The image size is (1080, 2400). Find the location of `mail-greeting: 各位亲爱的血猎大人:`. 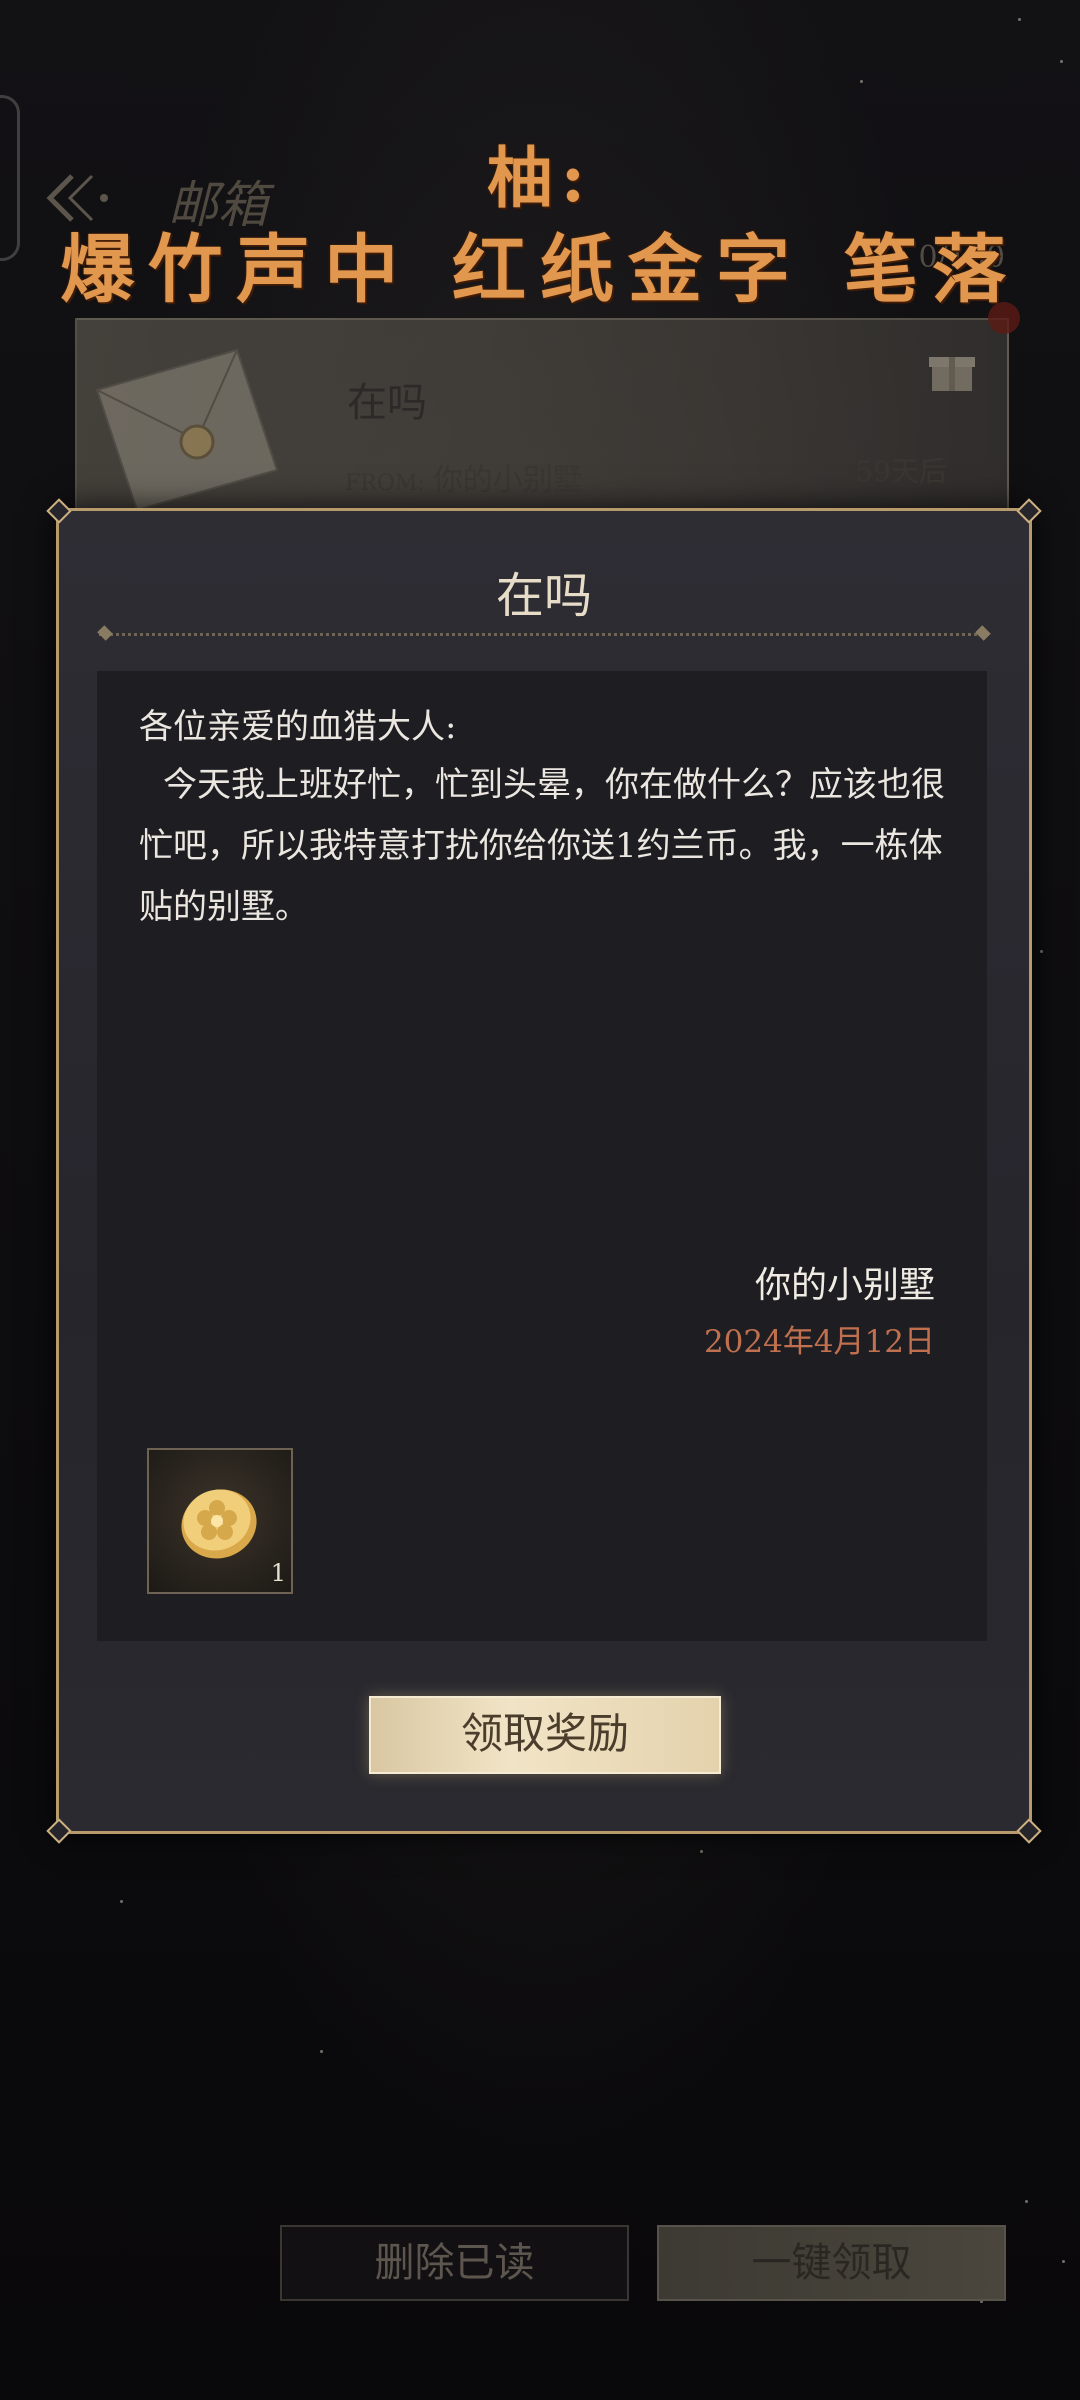

mail-greeting: 各位亲爱的血猎大人: is located at coordinates (298, 727).